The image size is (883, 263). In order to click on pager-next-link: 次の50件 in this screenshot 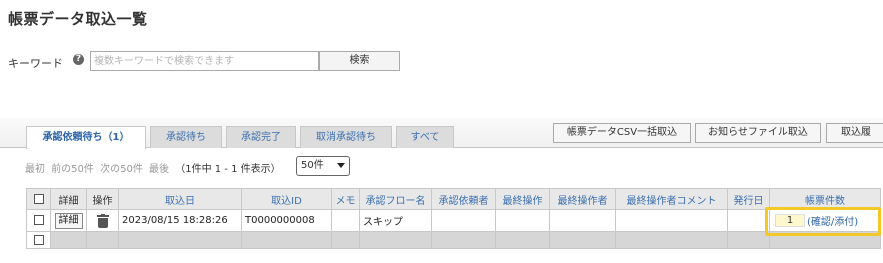, I will do `click(121, 169)`.